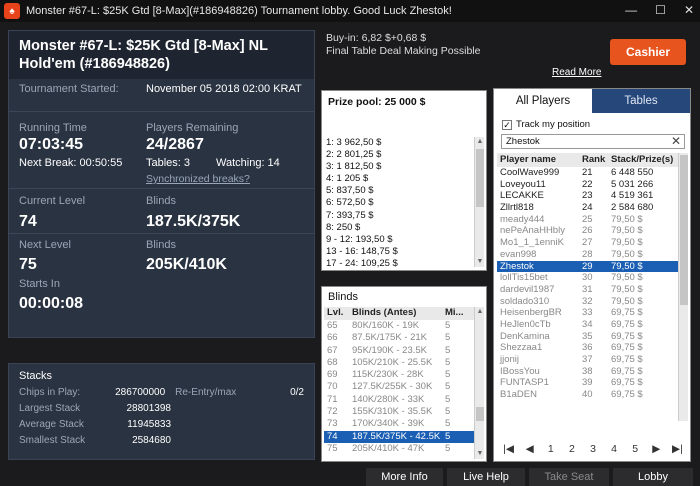  What do you see at coordinates (193, 221) in the screenshot?
I see `current-blinds-value: 187.5K/375K` at bounding box center [193, 221].